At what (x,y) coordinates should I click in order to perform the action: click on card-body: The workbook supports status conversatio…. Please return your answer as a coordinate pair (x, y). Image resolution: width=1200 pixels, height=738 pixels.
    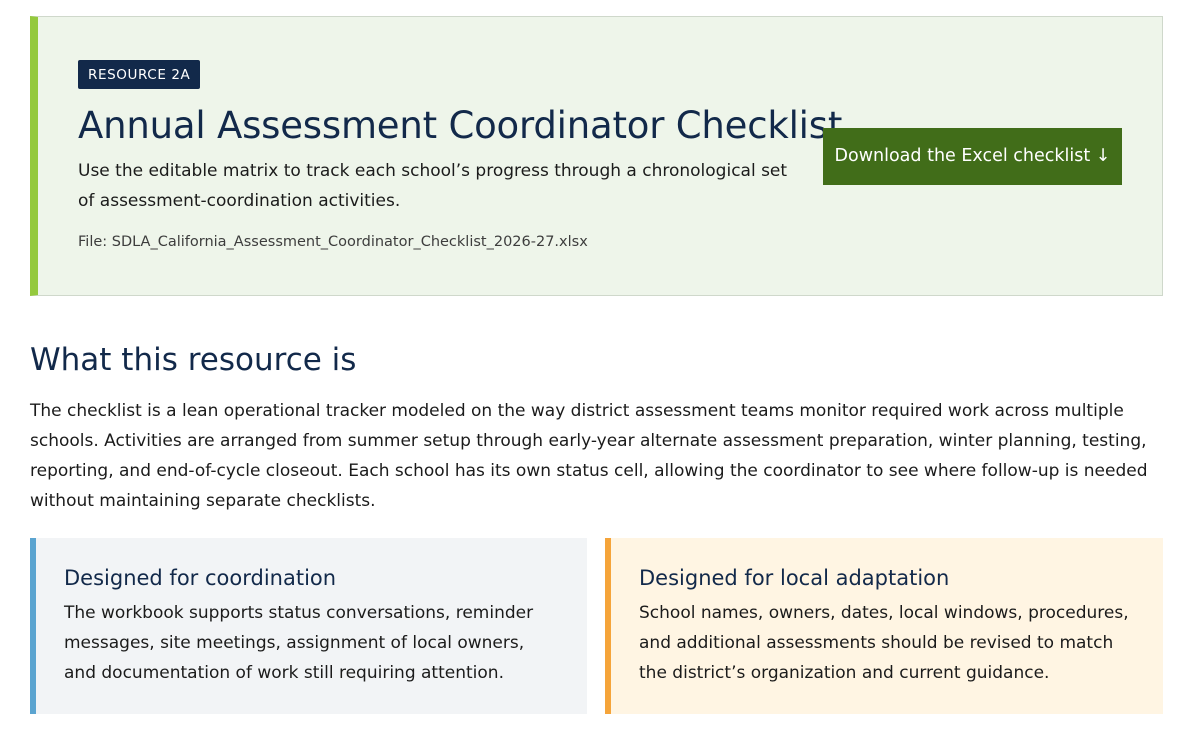
    Looking at the image, I should click on (299, 643).